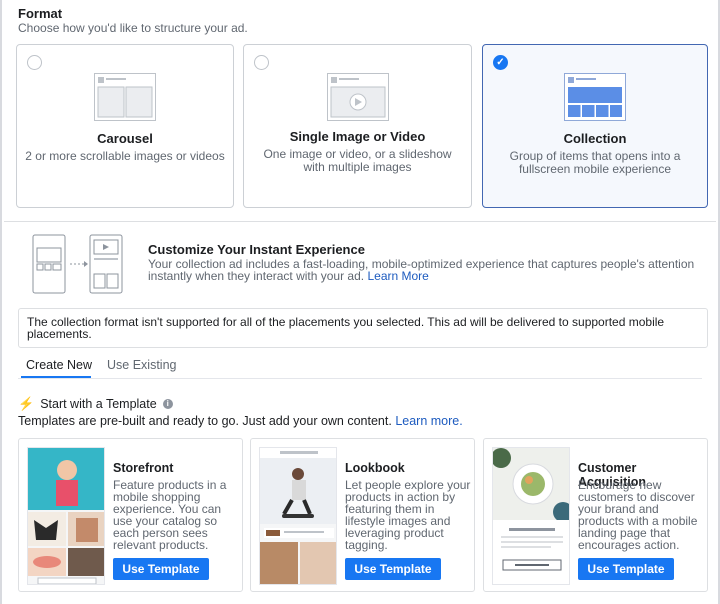 The width and height of the screenshot is (720, 604). What do you see at coordinates (298, 516) in the screenshot?
I see `lookbook-preview-image` at bounding box center [298, 516].